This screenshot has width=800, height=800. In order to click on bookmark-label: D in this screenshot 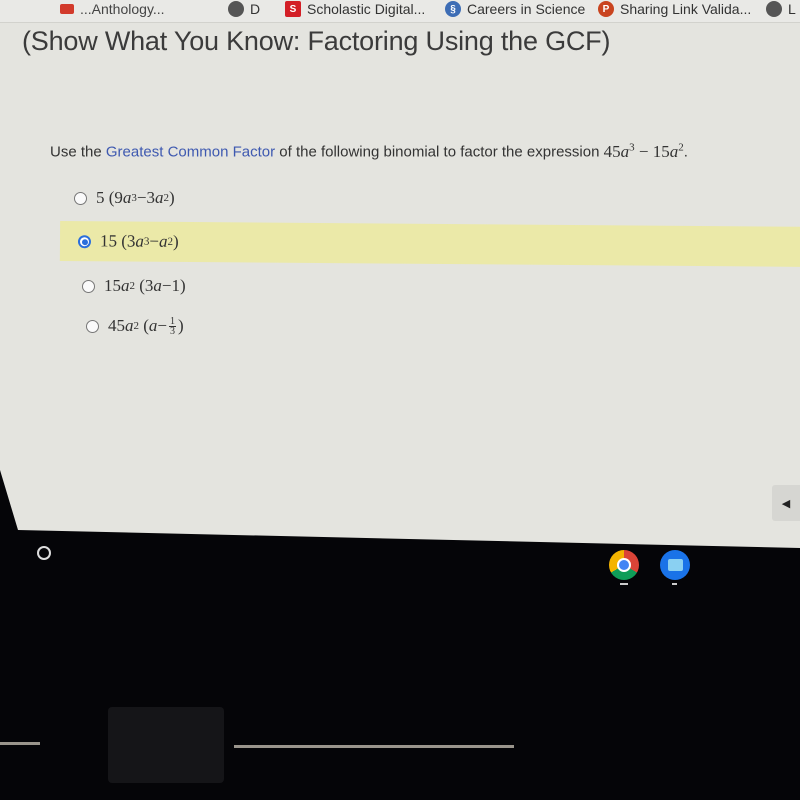, I will do `click(255, 9)`.